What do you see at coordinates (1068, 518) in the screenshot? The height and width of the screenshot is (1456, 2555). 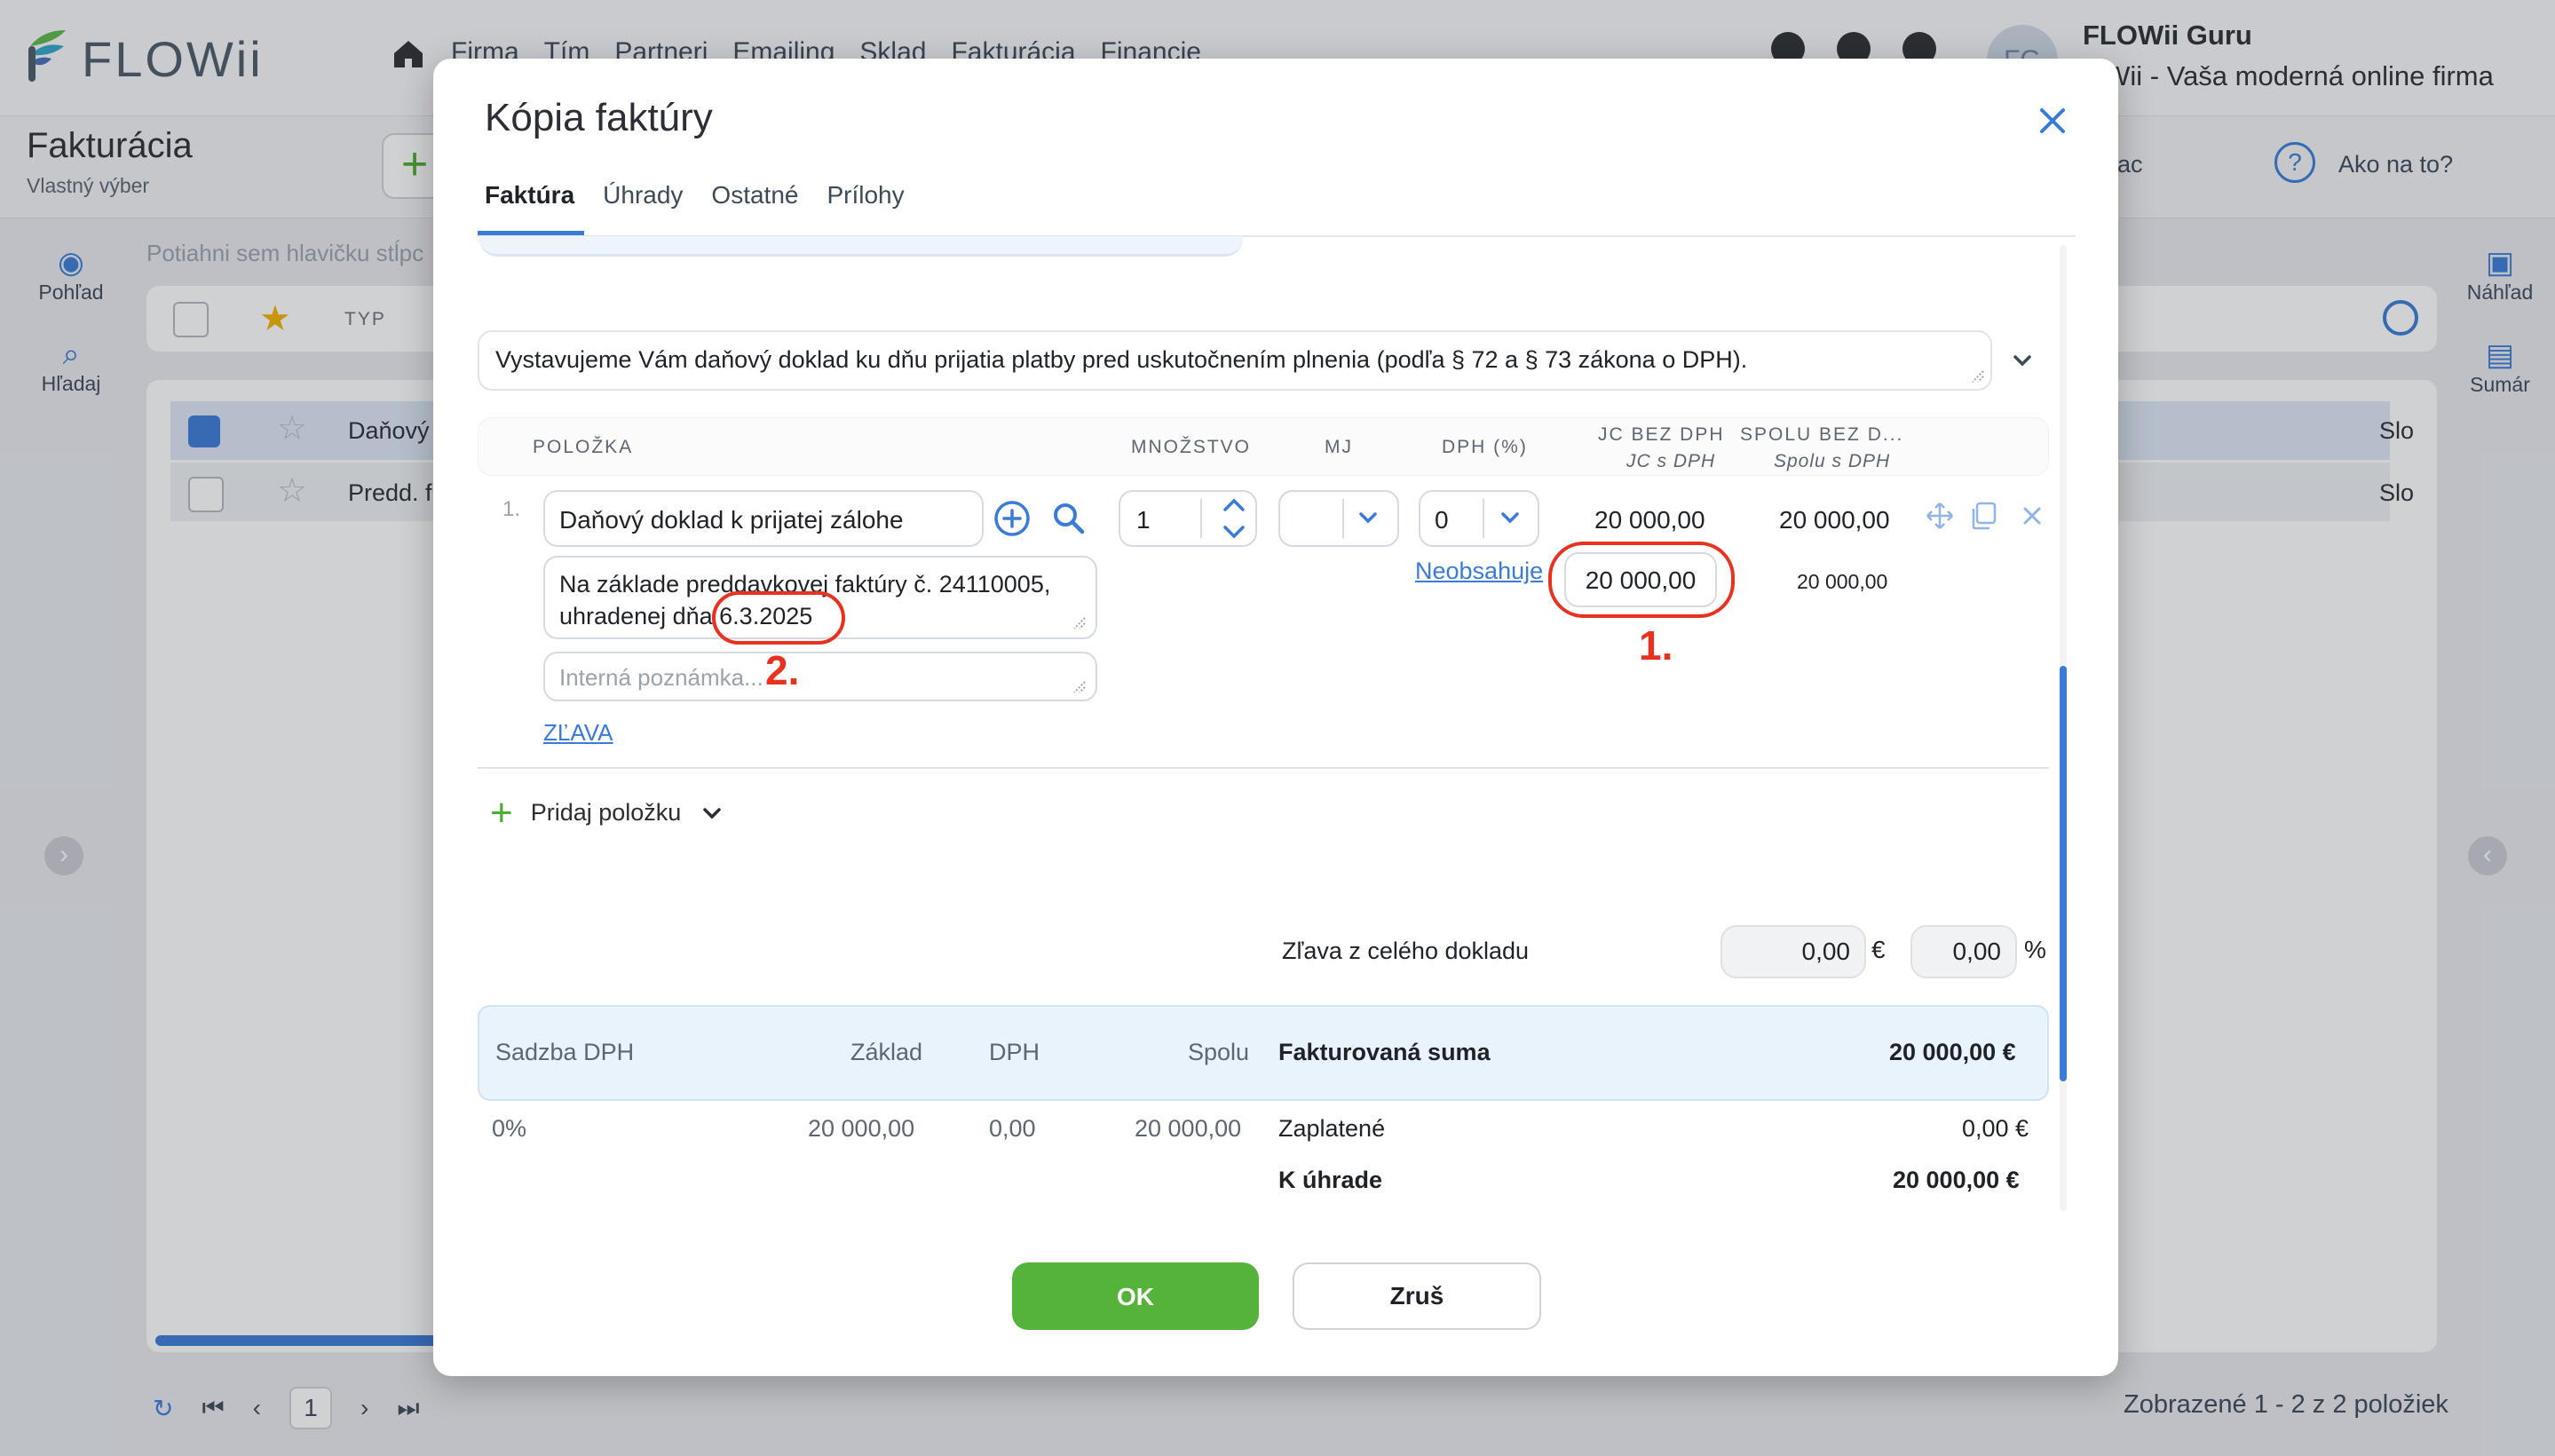 I see `search-icon` at bounding box center [1068, 518].